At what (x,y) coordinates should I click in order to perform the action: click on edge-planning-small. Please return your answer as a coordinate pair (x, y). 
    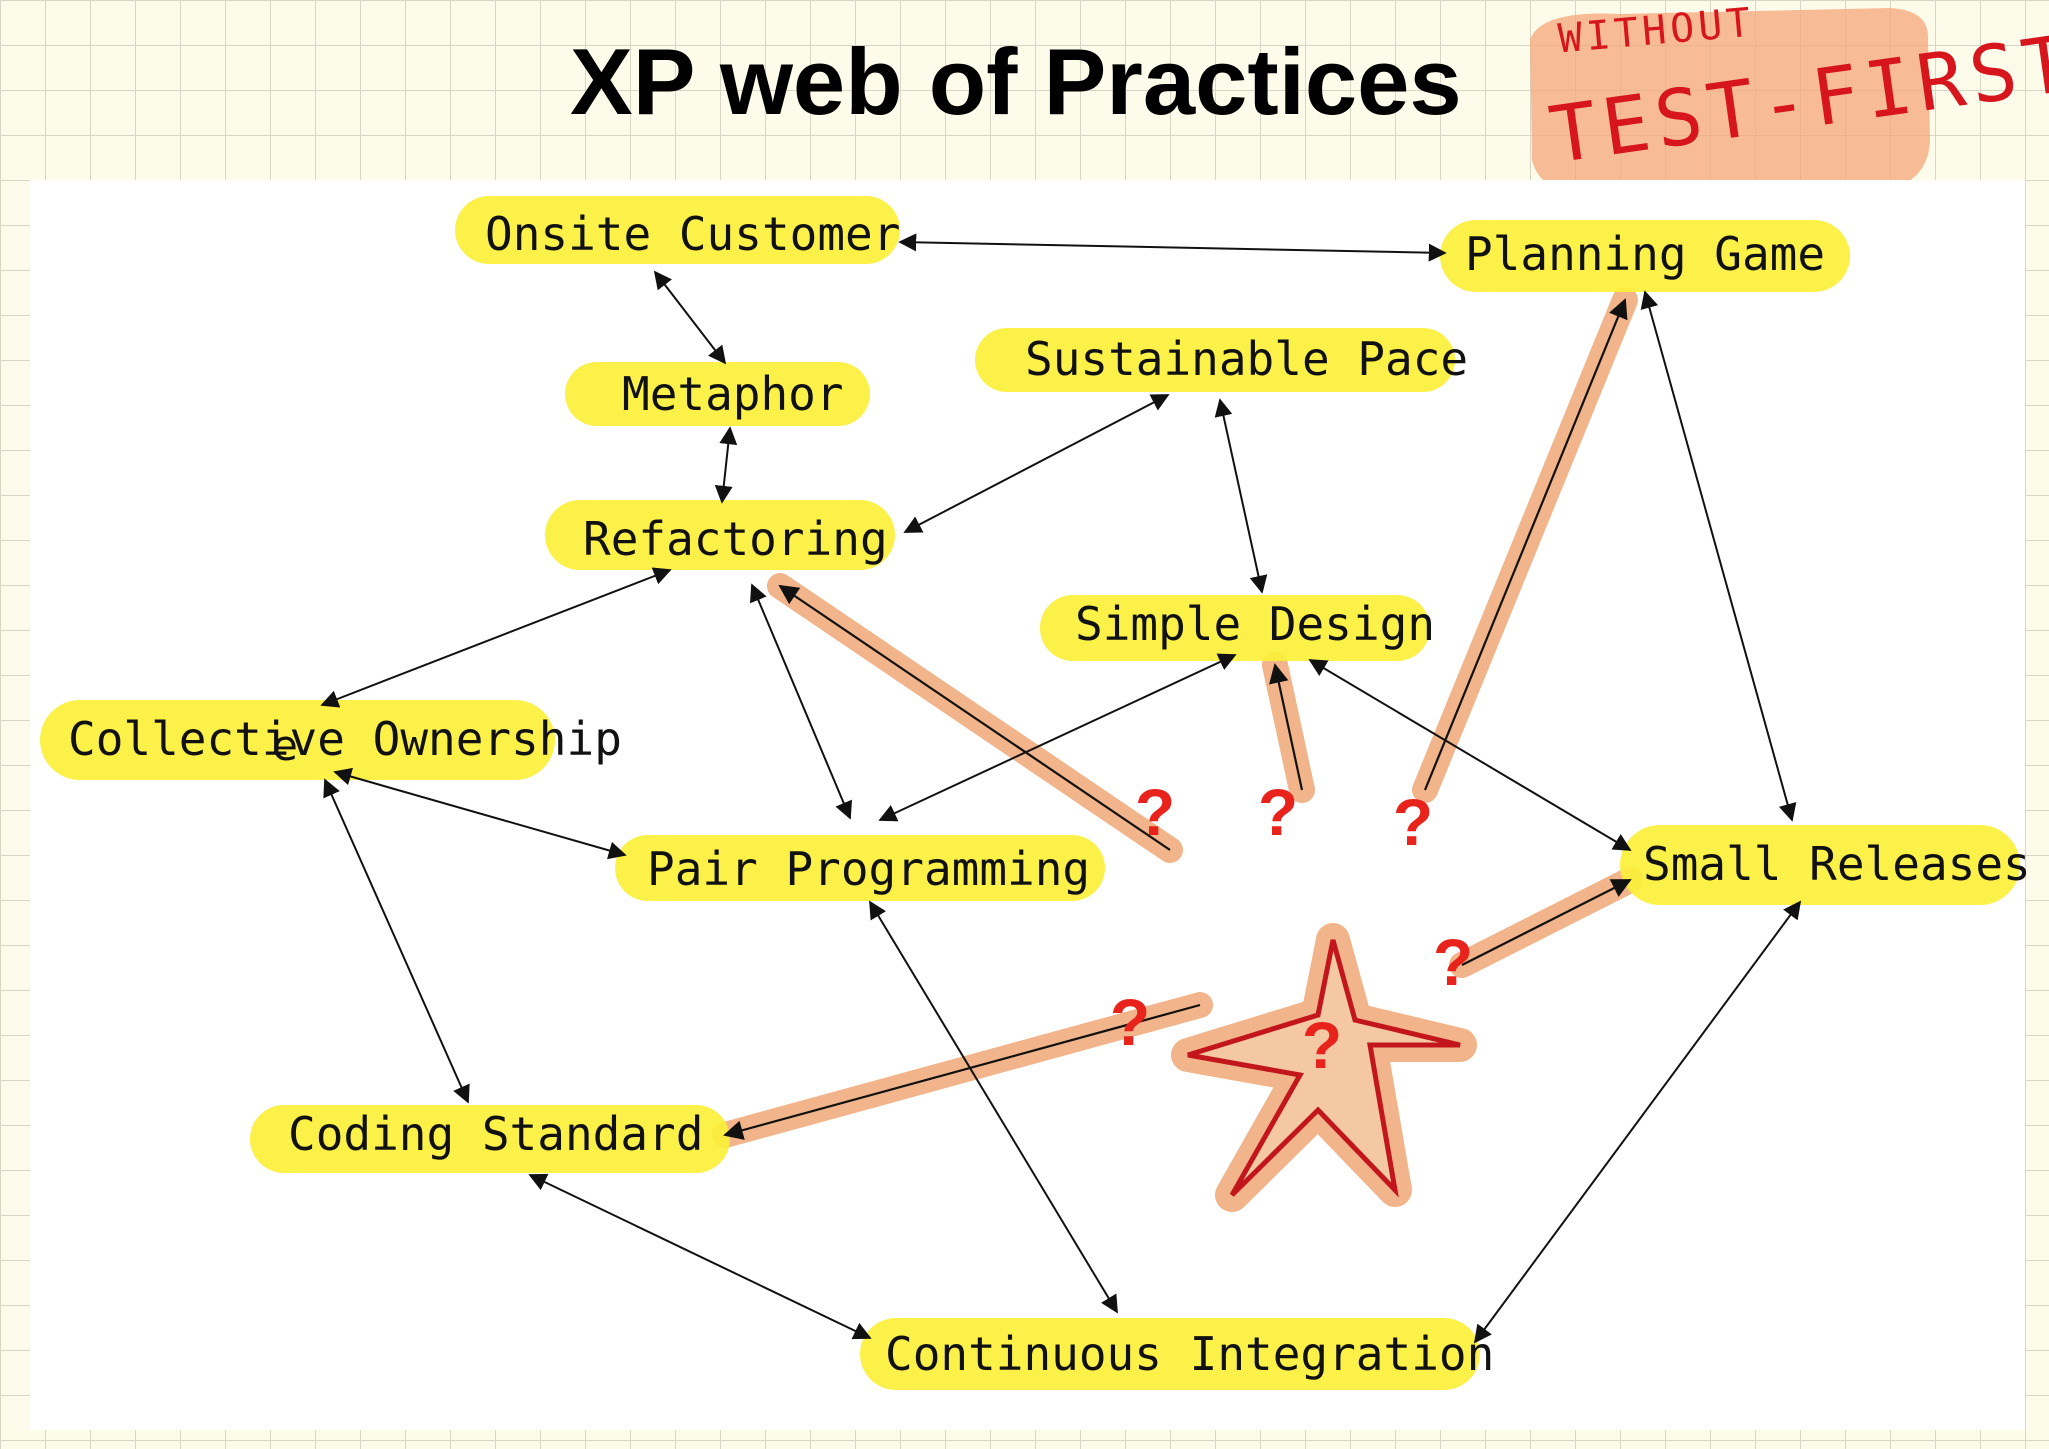
    Looking at the image, I should click on (1718, 556).